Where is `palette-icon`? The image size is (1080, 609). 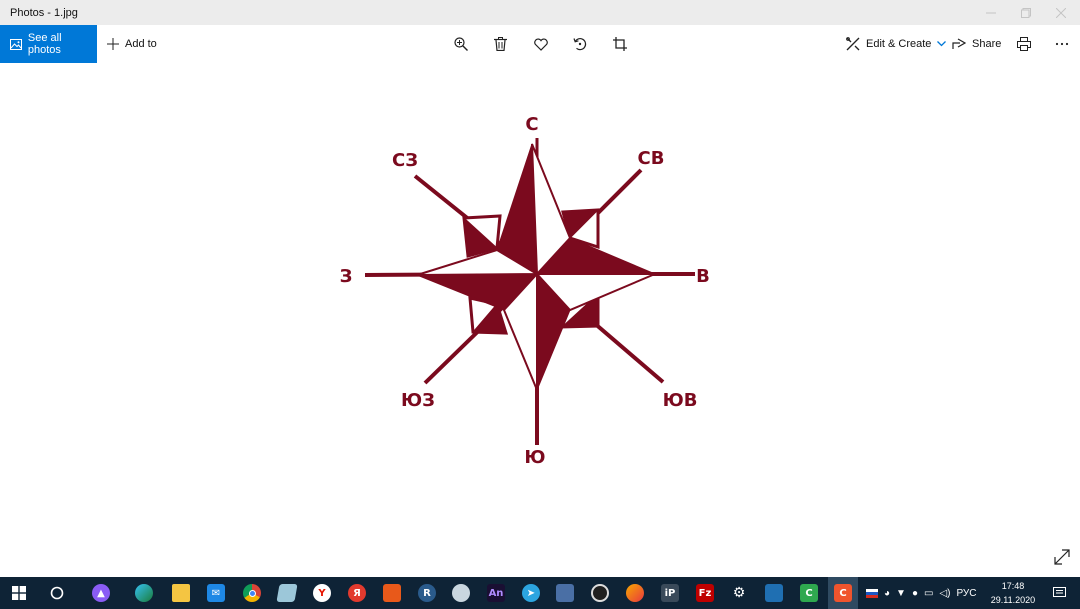 palette-icon is located at coordinates (461, 593).